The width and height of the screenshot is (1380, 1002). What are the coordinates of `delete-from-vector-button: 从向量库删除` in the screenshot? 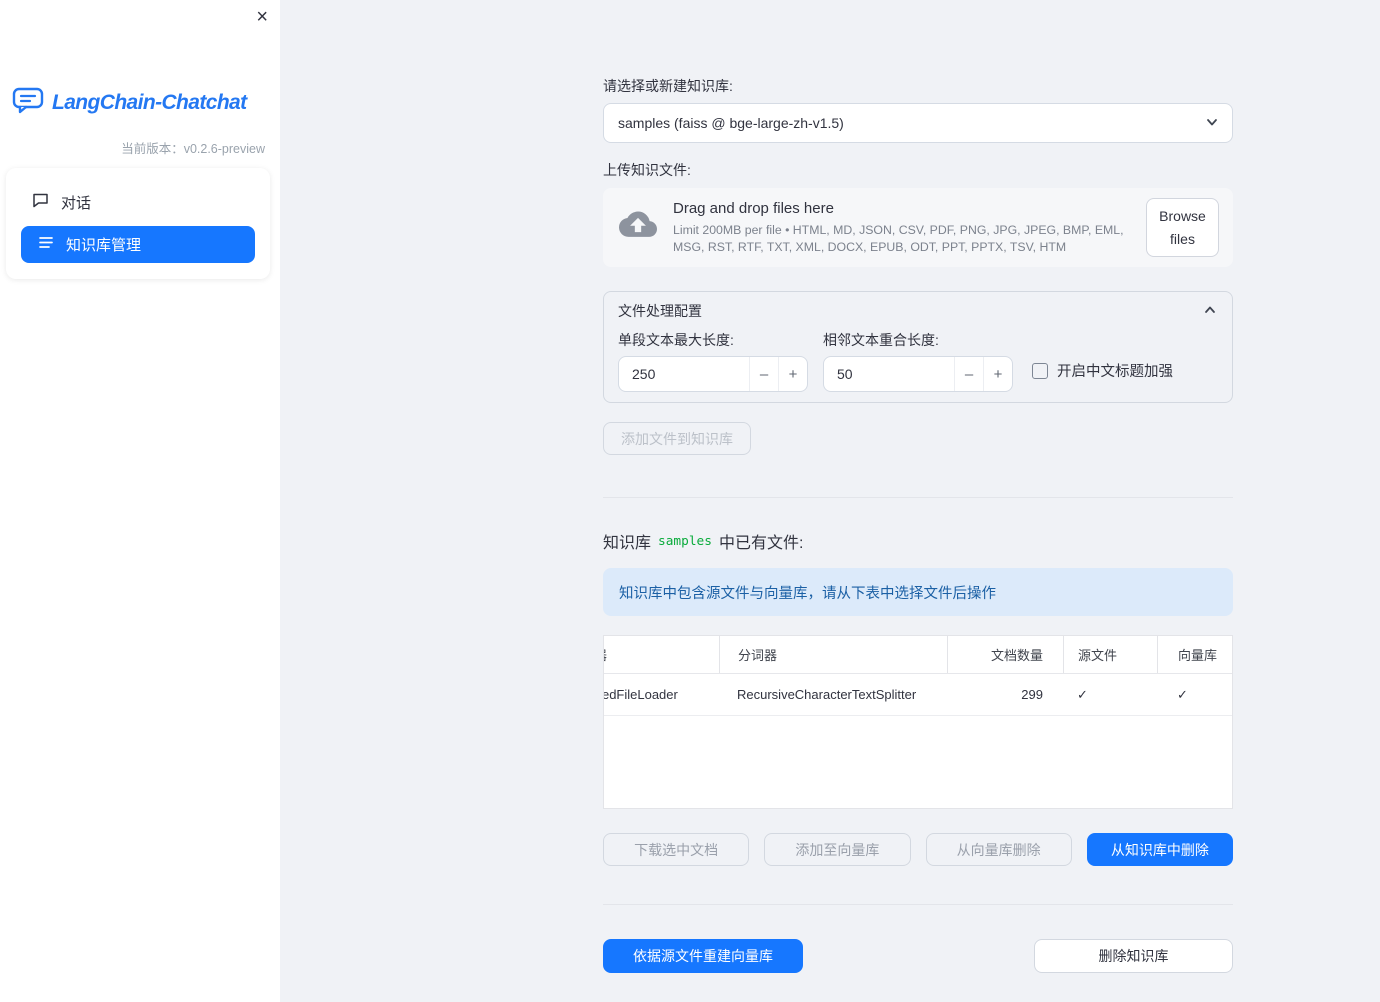 It's located at (998, 849).